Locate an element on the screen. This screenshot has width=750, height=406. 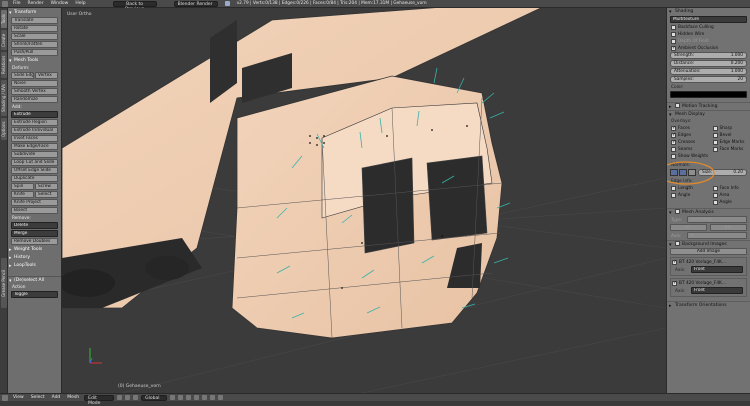
edges-checkbox: Edges is located at coordinates (688, 135).